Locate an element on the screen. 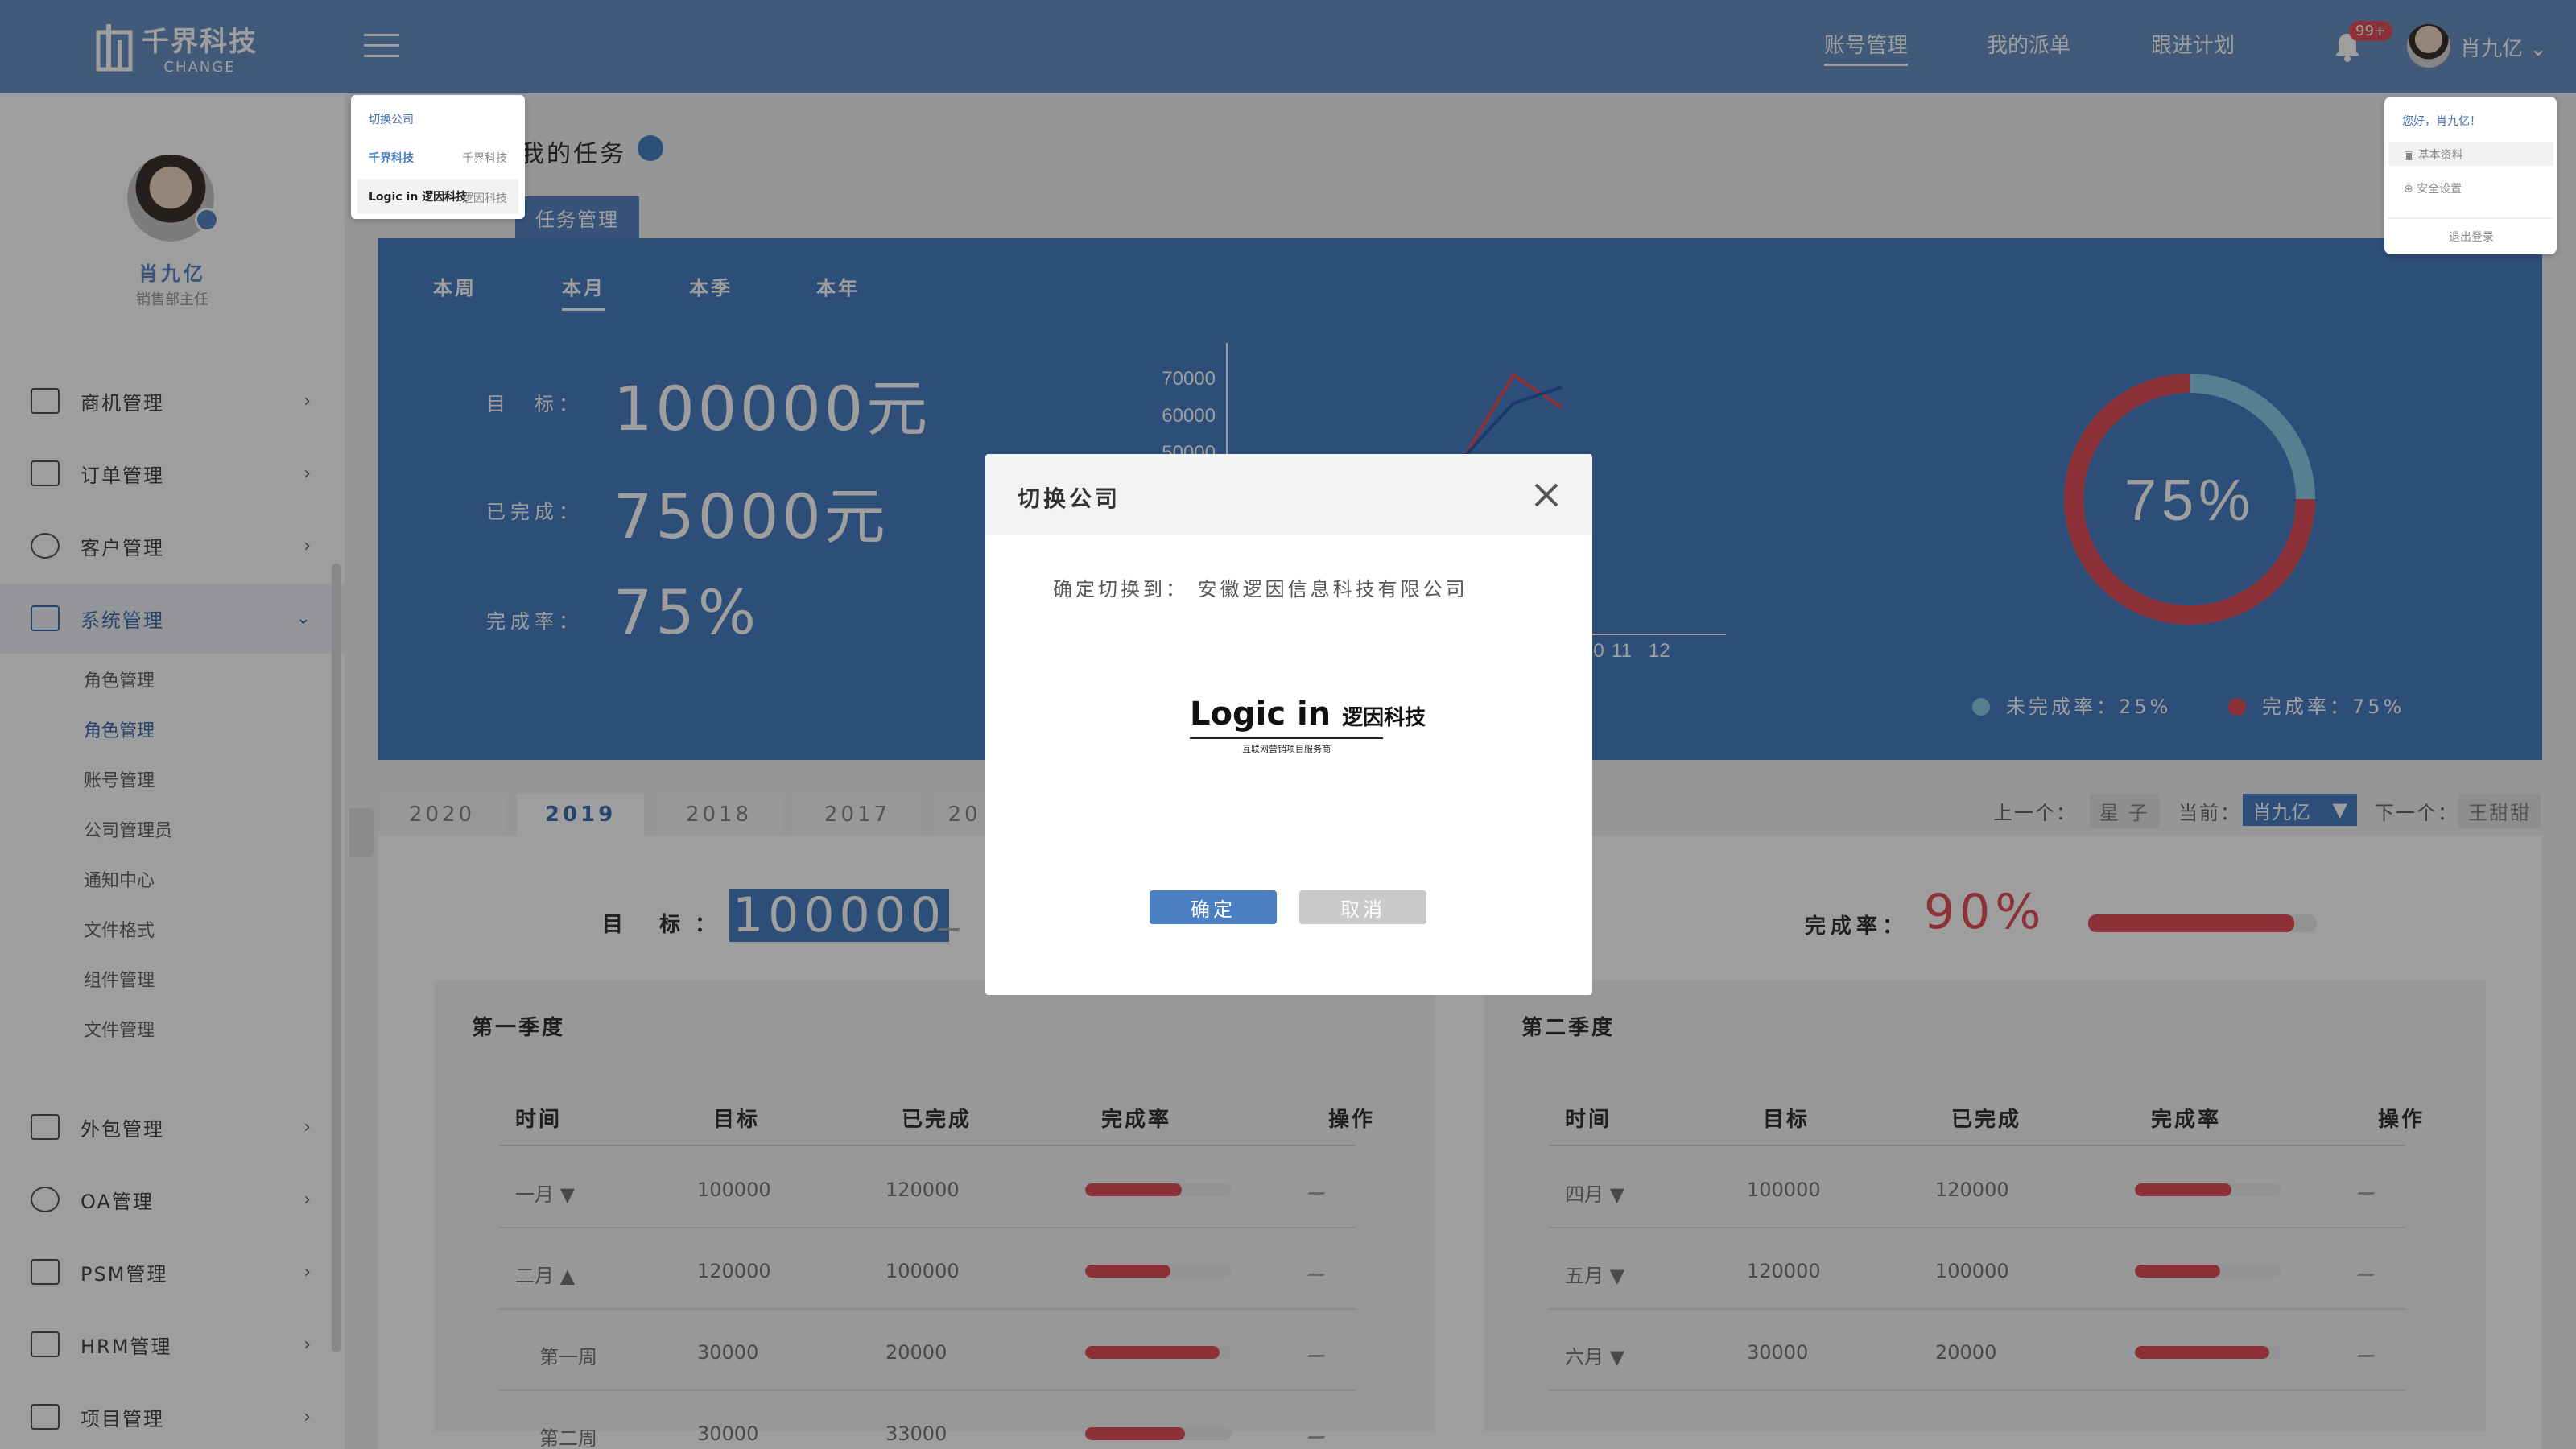 Image resolution: width=2576 pixels, height=1449 pixels. logo-main-text: Logic in is located at coordinates (1260, 714).